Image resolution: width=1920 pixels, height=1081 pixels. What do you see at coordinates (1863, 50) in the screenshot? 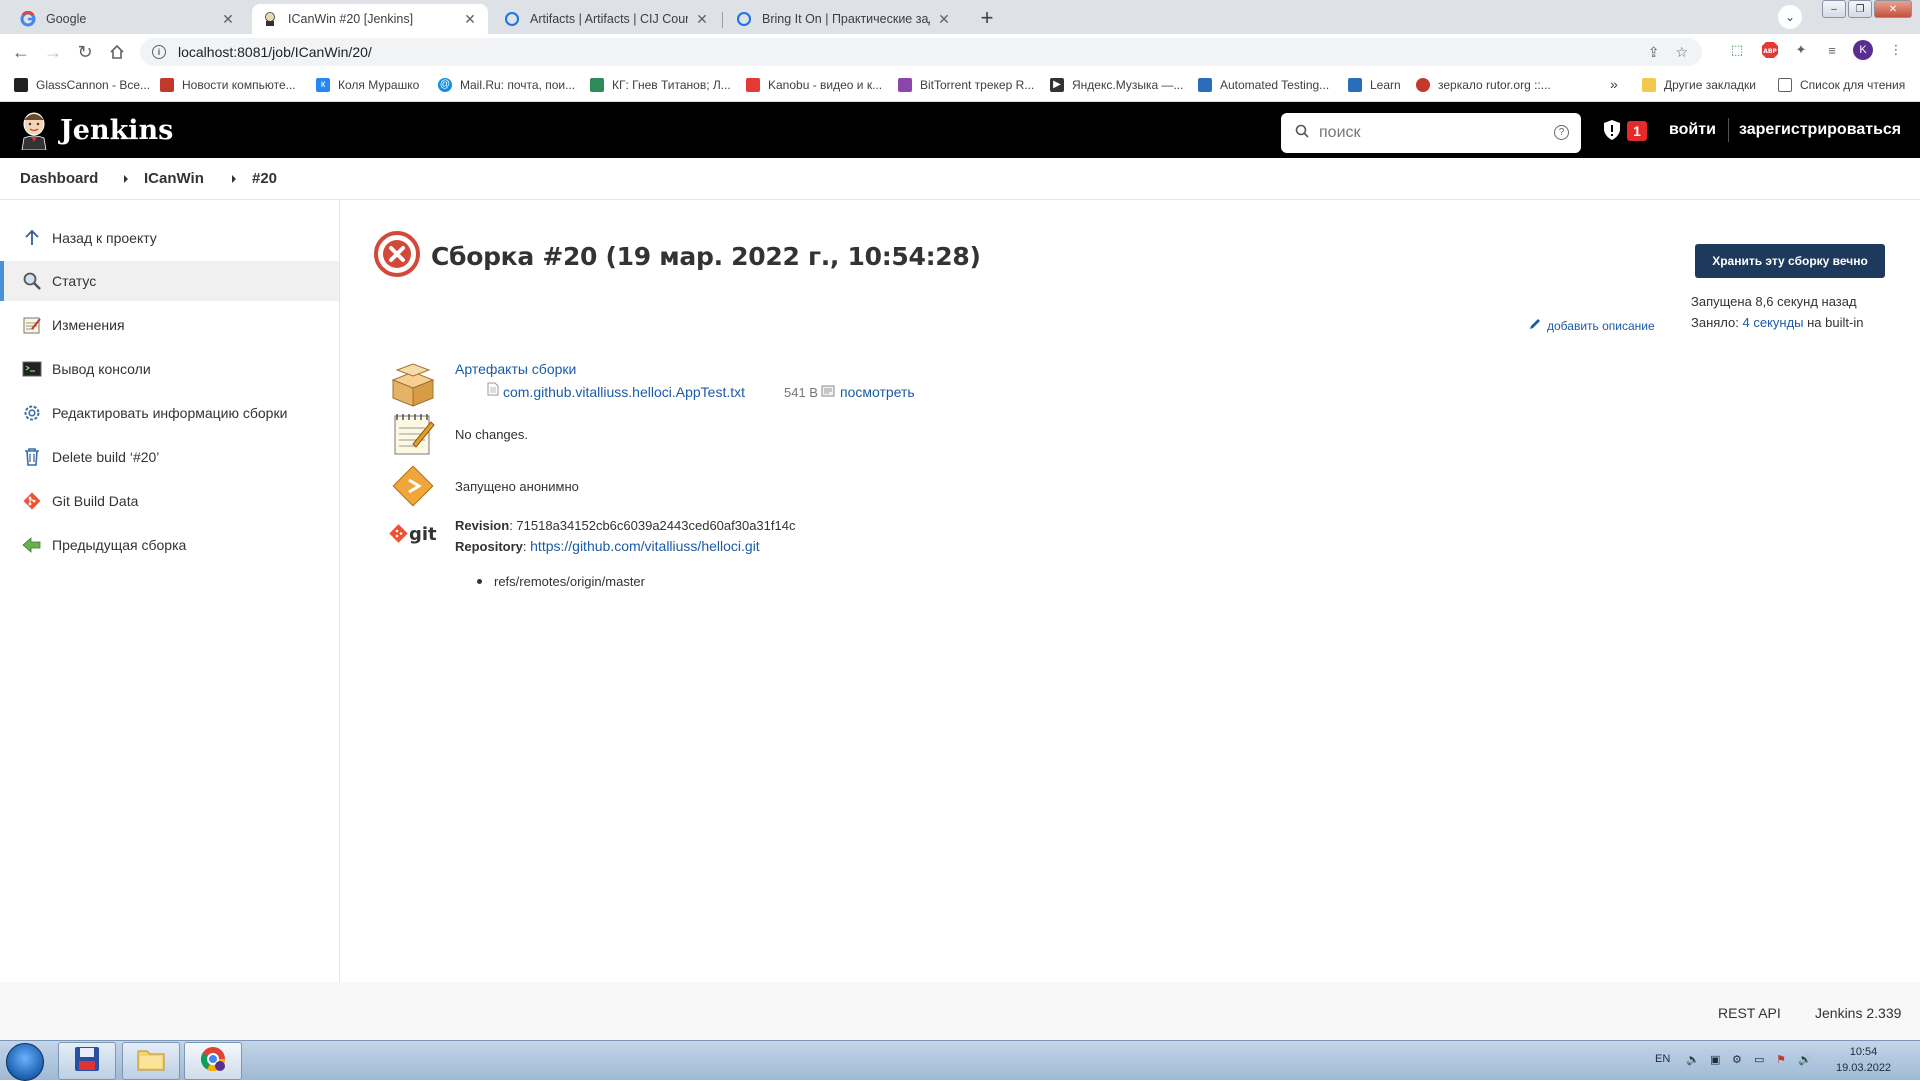
I see `profile-avatar: K` at bounding box center [1863, 50].